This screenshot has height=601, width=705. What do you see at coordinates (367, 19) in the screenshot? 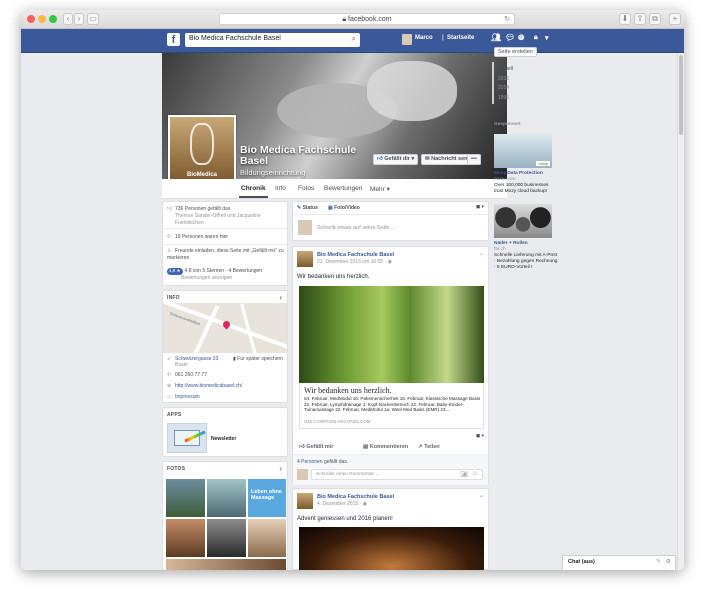
I see `address-bar: 🔒︎ facebook.com ↻` at bounding box center [367, 19].